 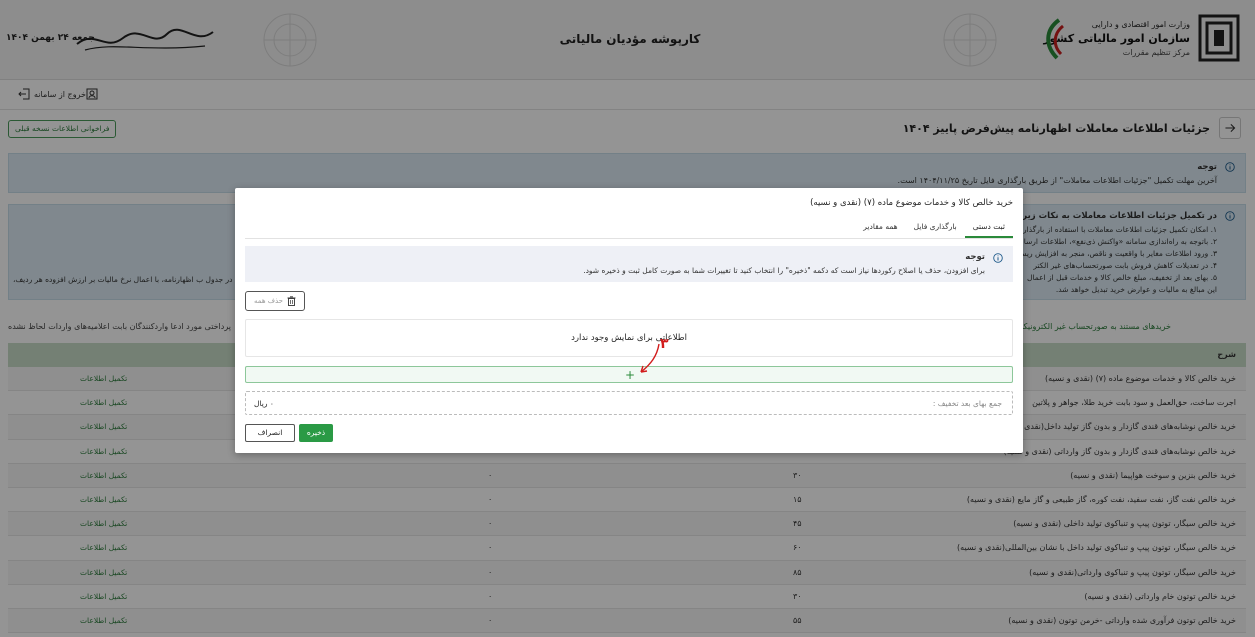 I want to click on delete-all-button: حذف همه, so click(x=275, y=301).